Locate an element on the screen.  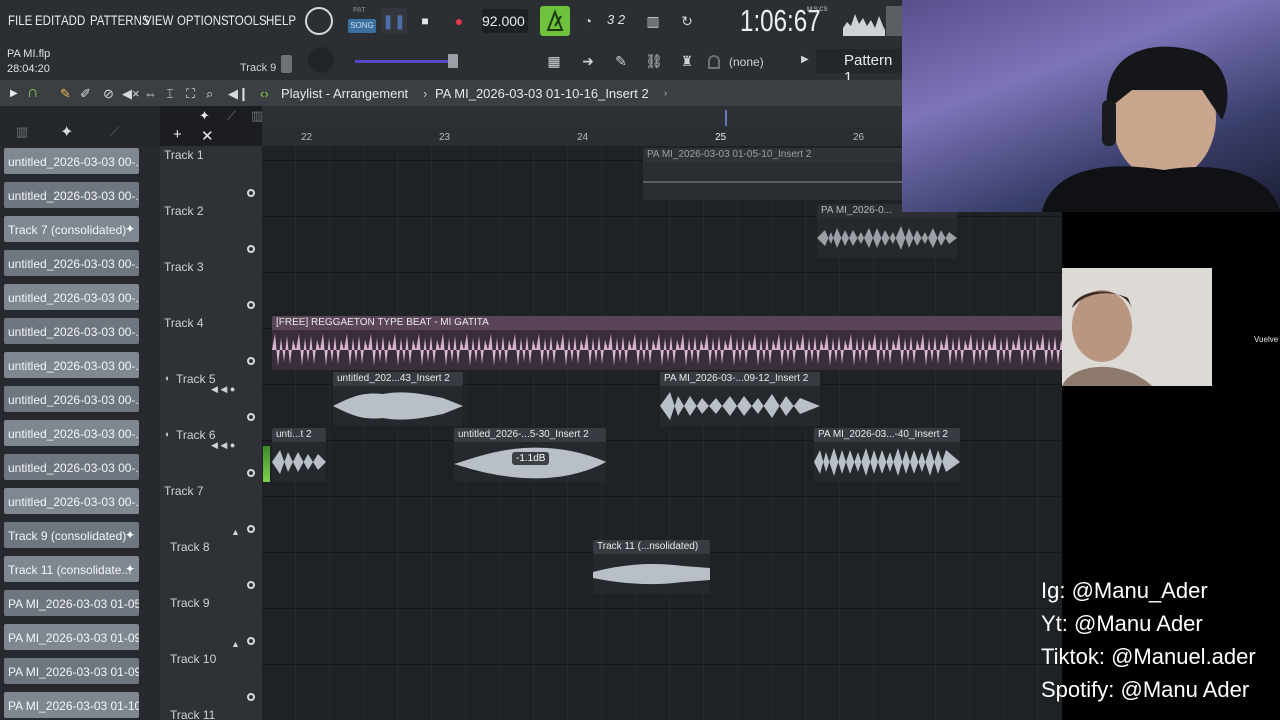
wave-tool-icon: ✦ is located at coordinates (204, 116).